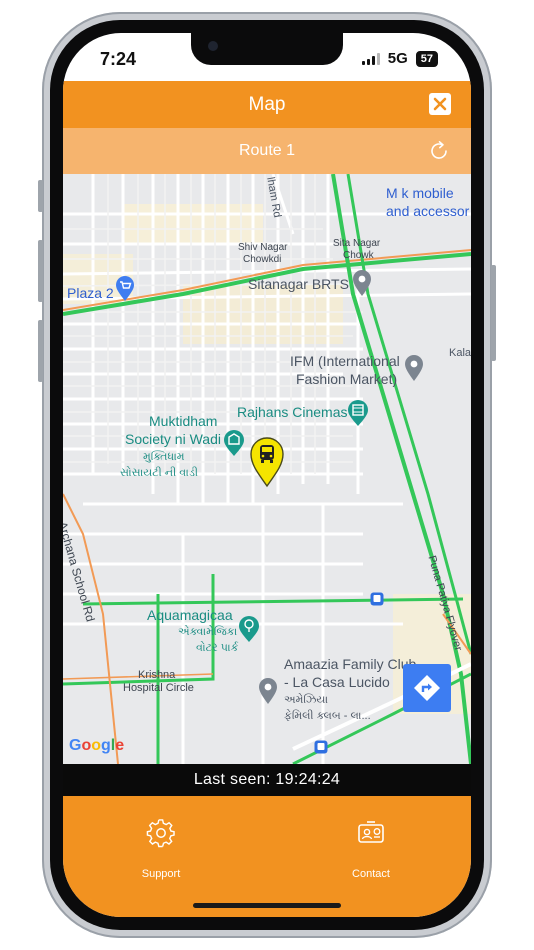  What do you see at coordinates (371, 849) in the screenshot?
I see `tab-contact: Contact` at bounding box center [371, 849].